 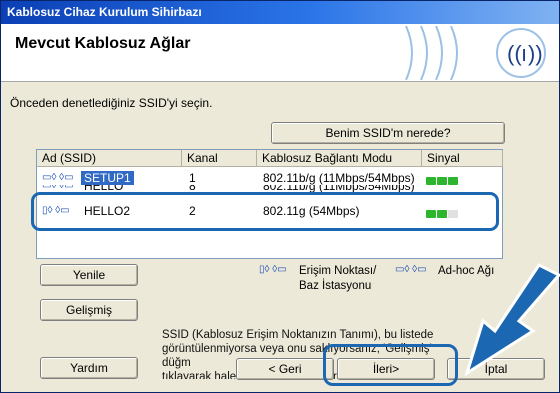 What do you see at coordinates (280, 12) in the screenshot?
I see `title-bar: Kablosuz Cihaz Kurulum Sihirbazı` at bounding box center [280, 12].